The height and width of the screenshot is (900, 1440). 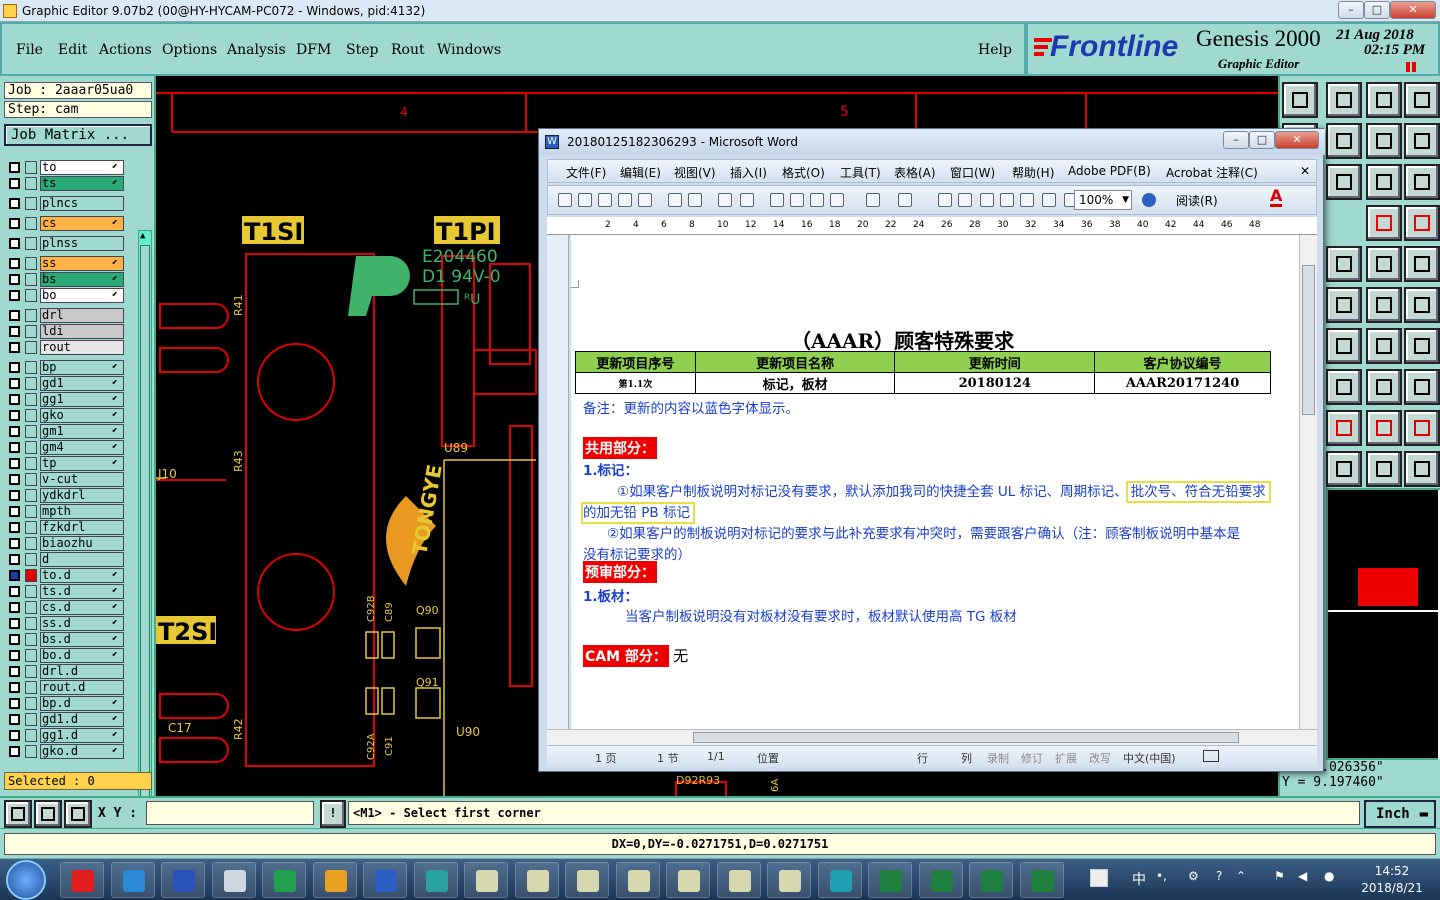 What do you see at coordinates (1422, 182) in the screenshot?
I see `help-button` at bounding box center [1422, 182].